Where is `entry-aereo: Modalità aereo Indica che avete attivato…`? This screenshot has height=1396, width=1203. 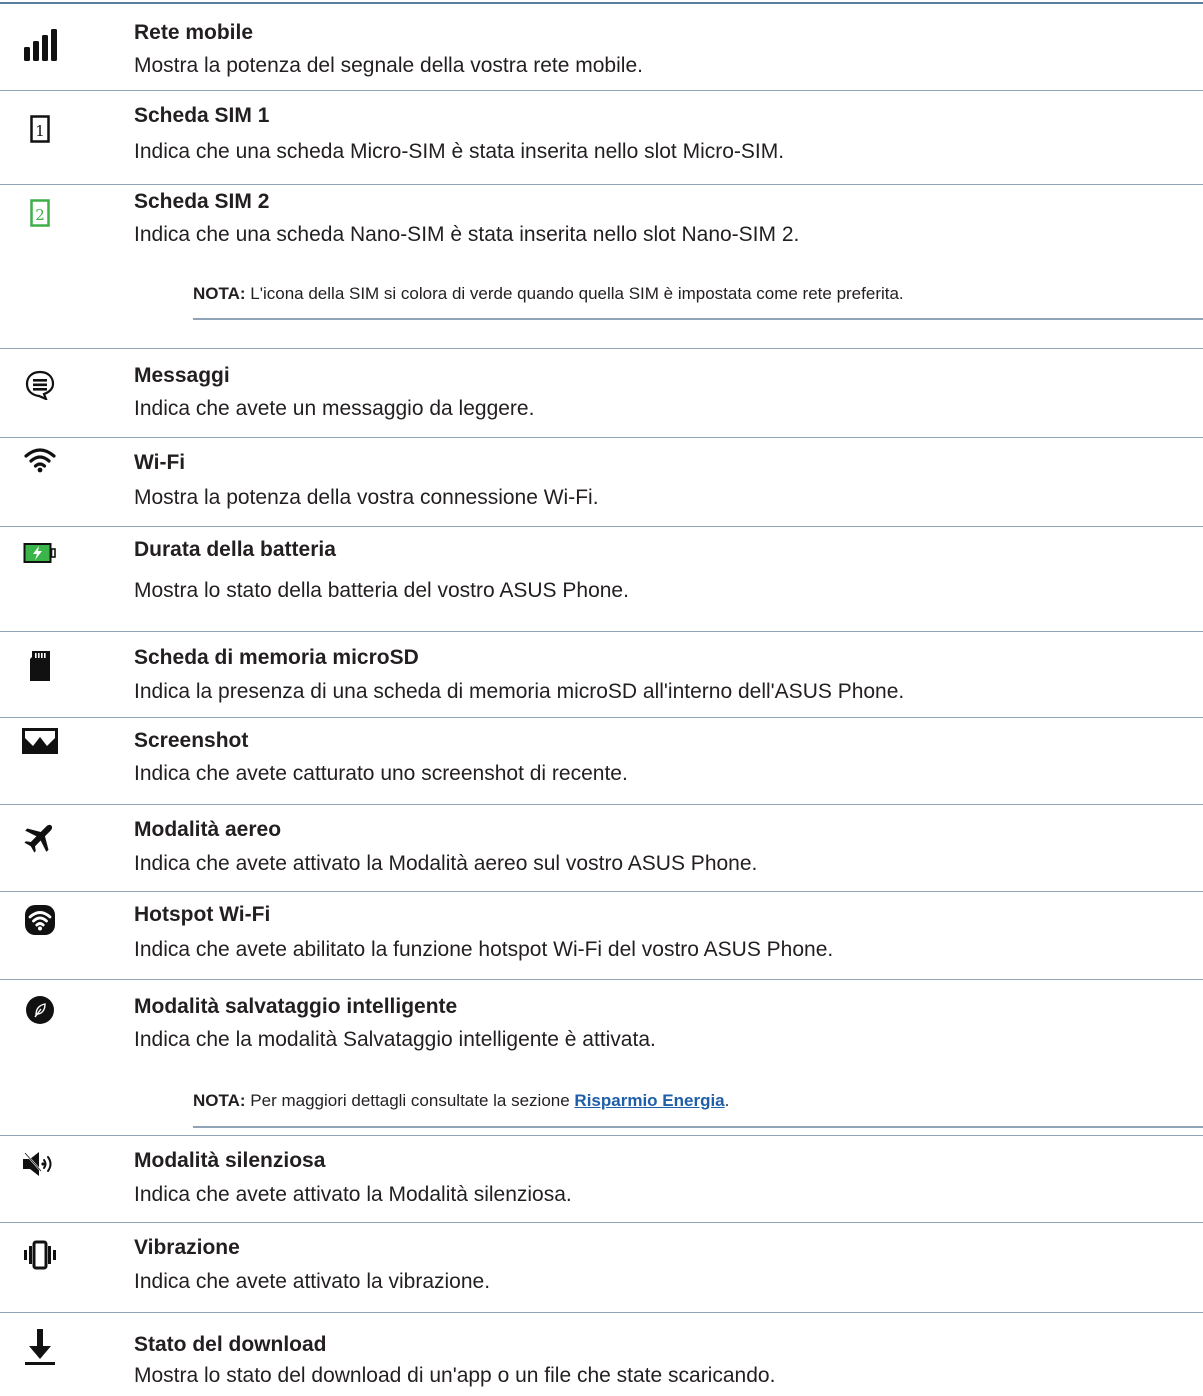
entry-aereo: Modalità aereo Indica che avete attivato… is located at coordinates (601, 848).